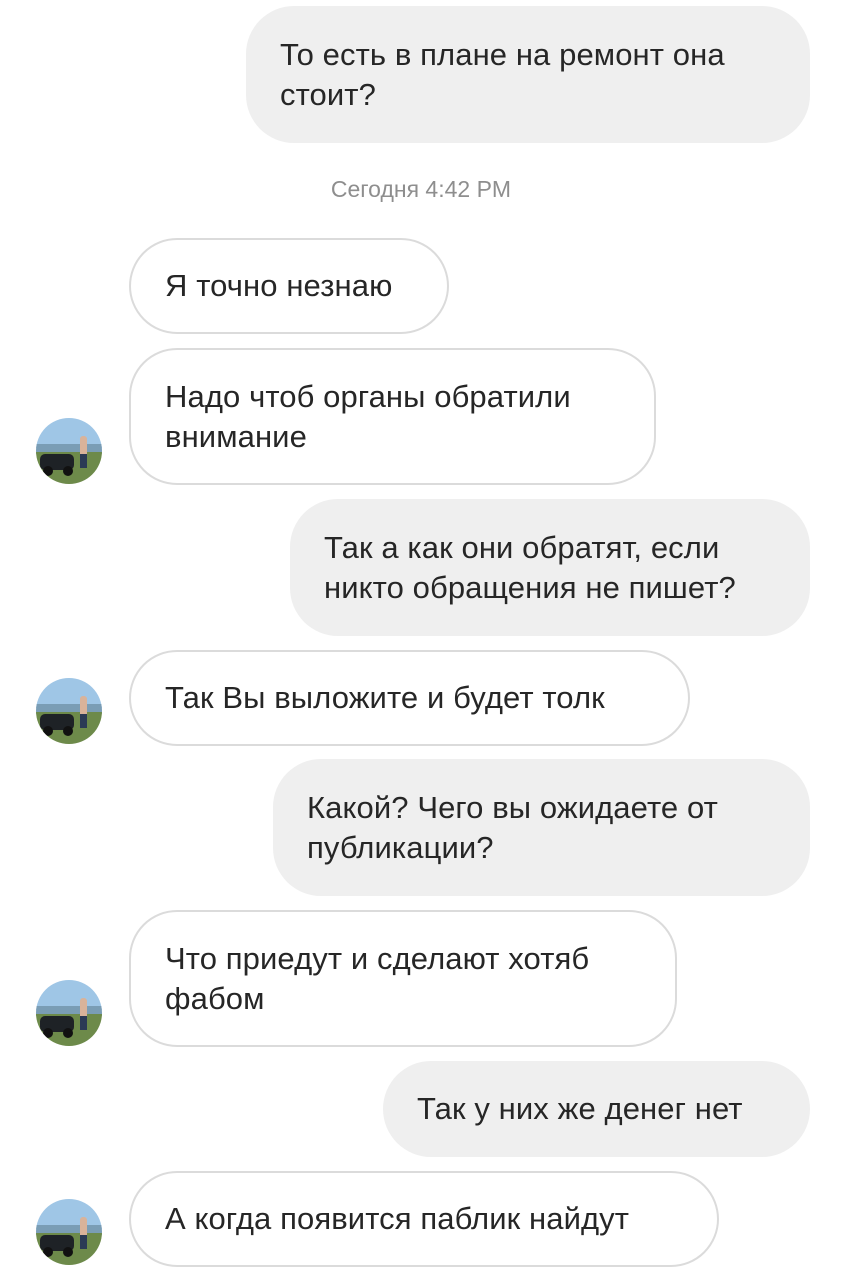 The image size is (842, 1280). I want to click on message-text: Что приедут и сделают хотяб фабом, so click(377, 978).